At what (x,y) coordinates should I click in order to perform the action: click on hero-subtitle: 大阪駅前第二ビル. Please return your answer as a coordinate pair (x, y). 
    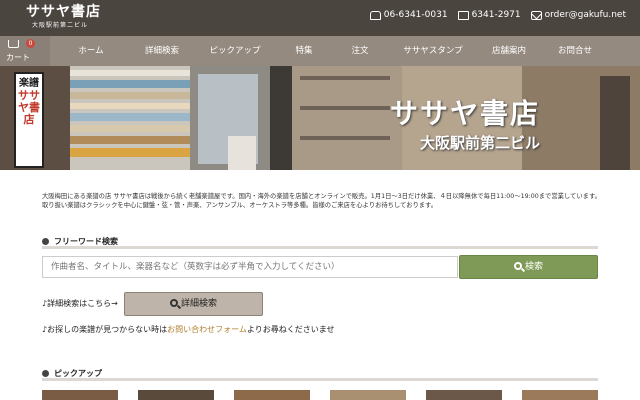
    Looking at the image, I should click on (480, 143).